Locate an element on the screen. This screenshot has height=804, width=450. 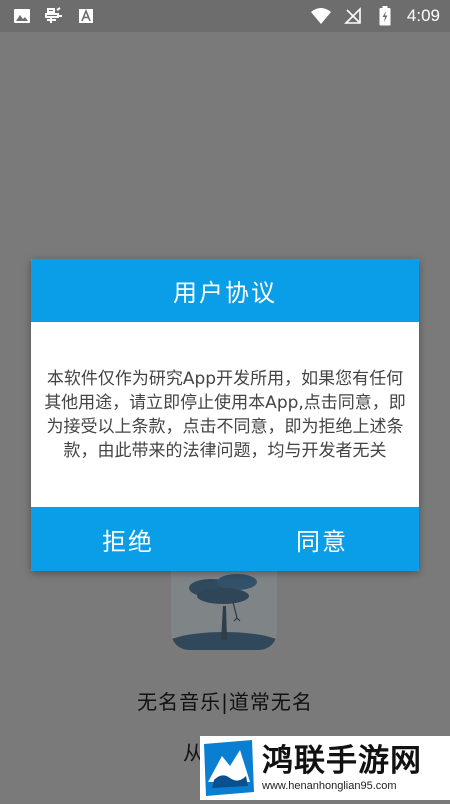
battery-charging-icon is located at coordinates (385, 16).